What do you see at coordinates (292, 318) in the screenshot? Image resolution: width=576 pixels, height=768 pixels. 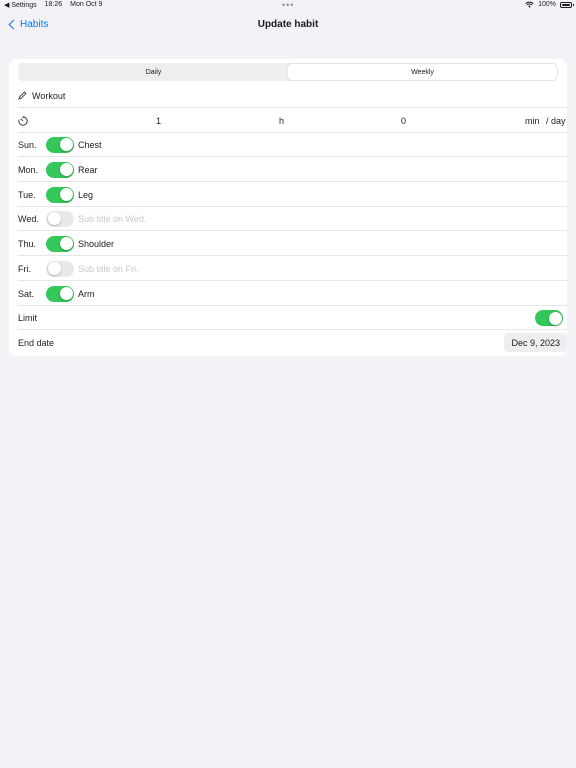 I see `limit-row: Limit` at bounding box center [292, 318].